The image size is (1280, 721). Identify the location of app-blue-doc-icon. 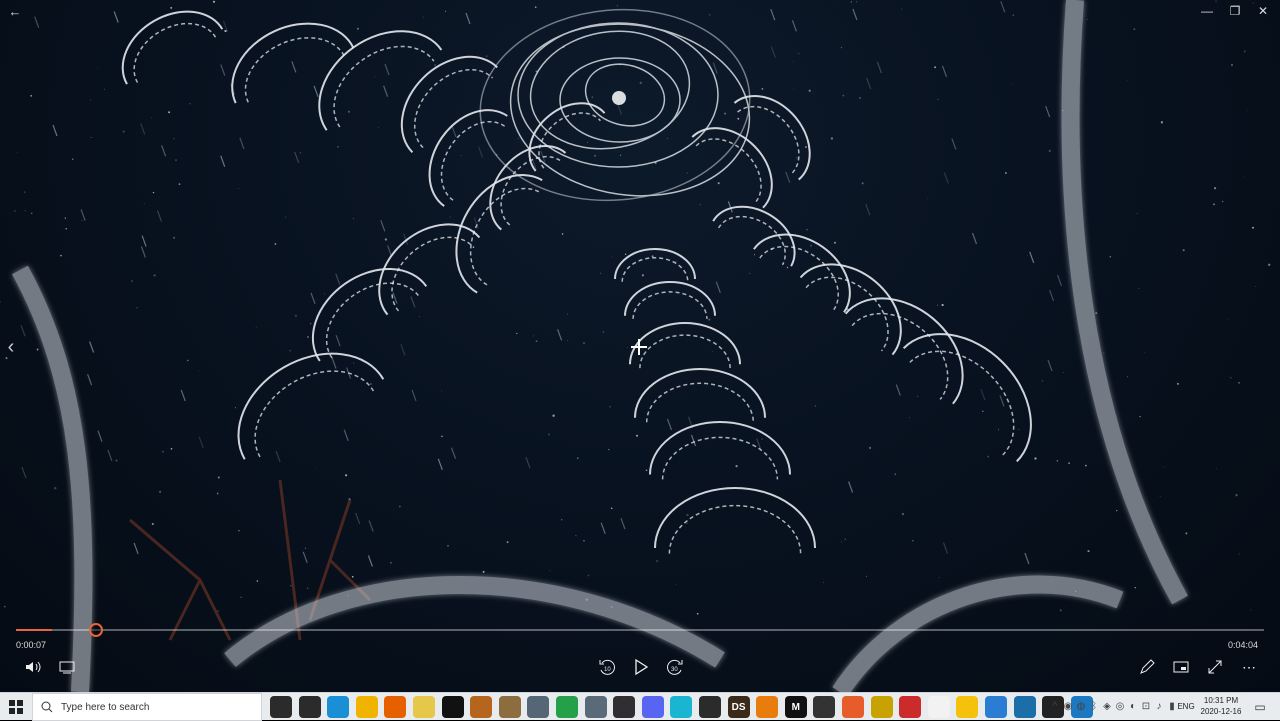
(996, 707).